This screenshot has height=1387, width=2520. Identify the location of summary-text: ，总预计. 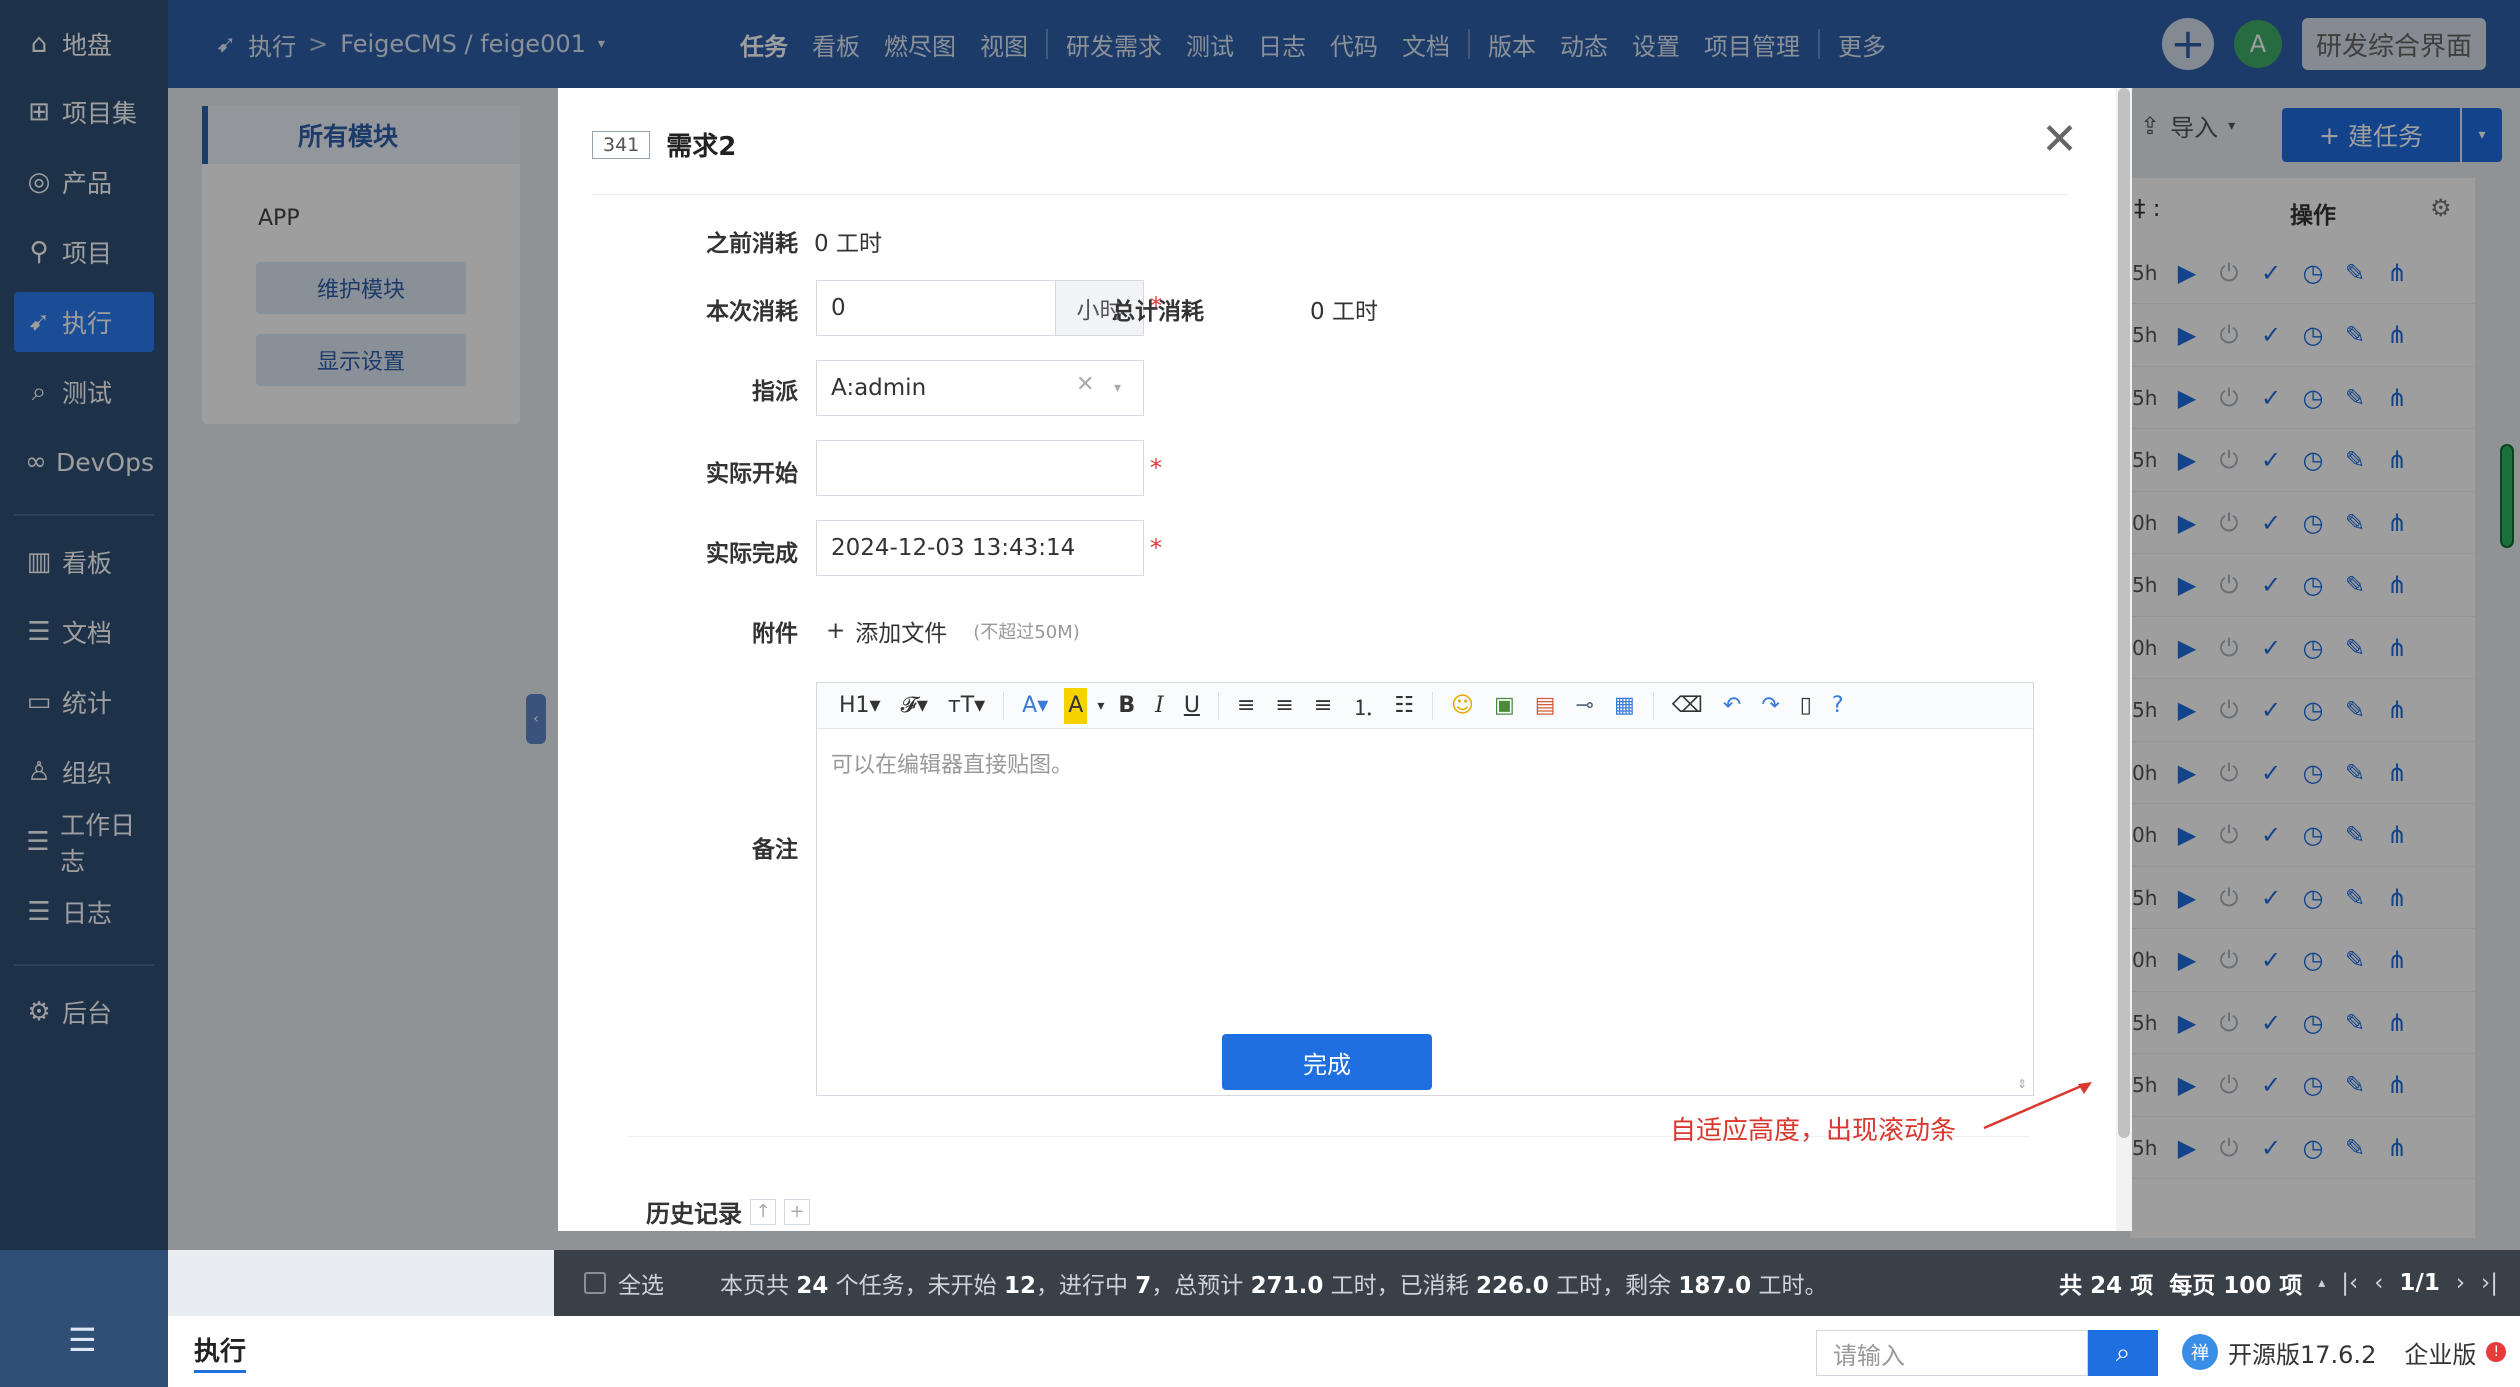
(1201, 1286).